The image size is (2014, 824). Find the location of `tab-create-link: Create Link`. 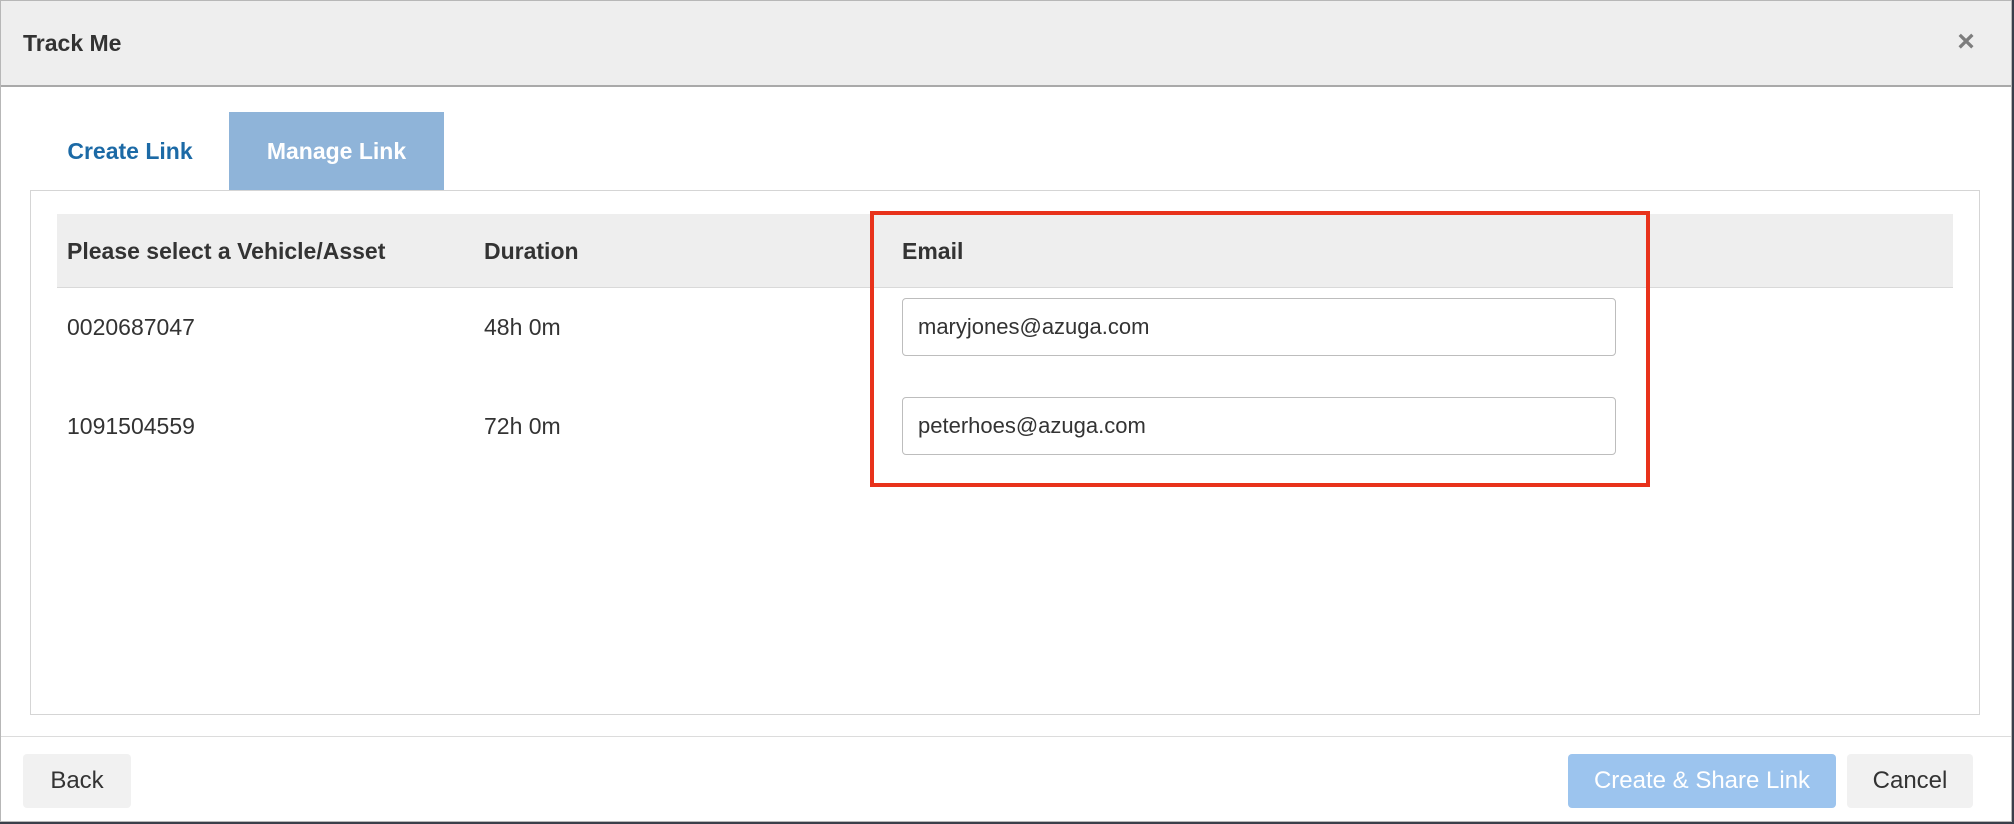

tab-create-link: Create Link is located at coordinates (130, 151).